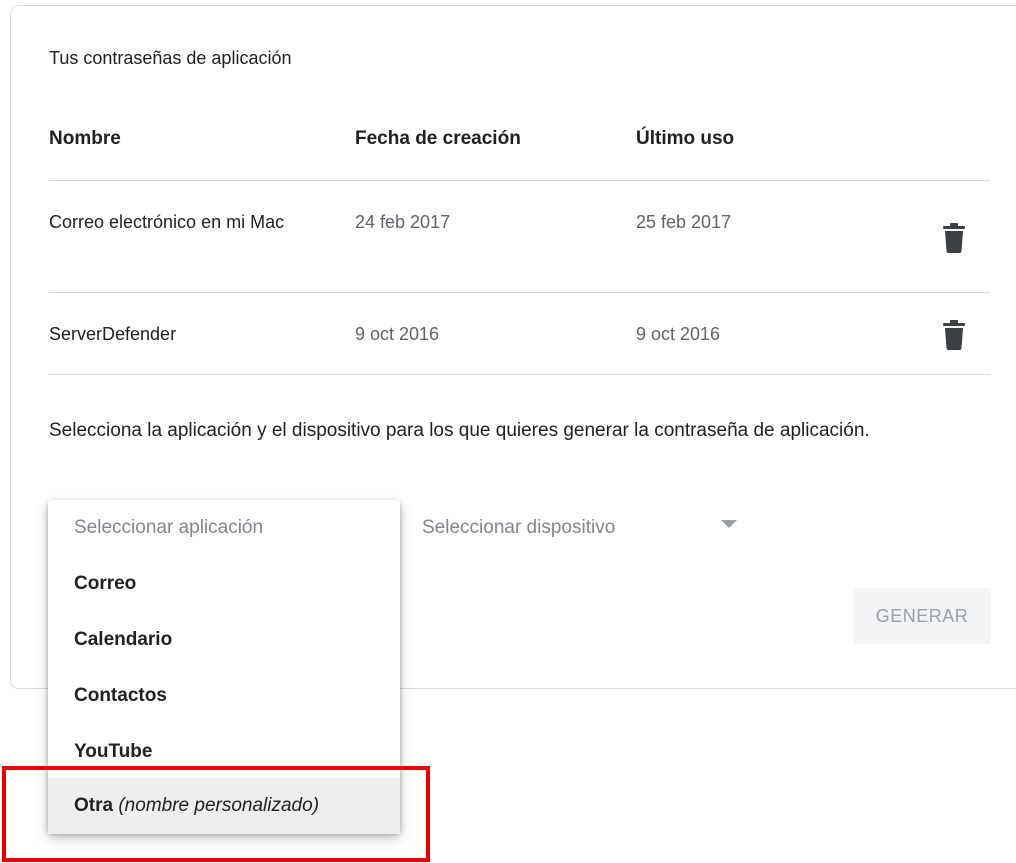 The image size is (1016, 863). I want to click on column-header-last-used: Último uso, so click(685, 138).